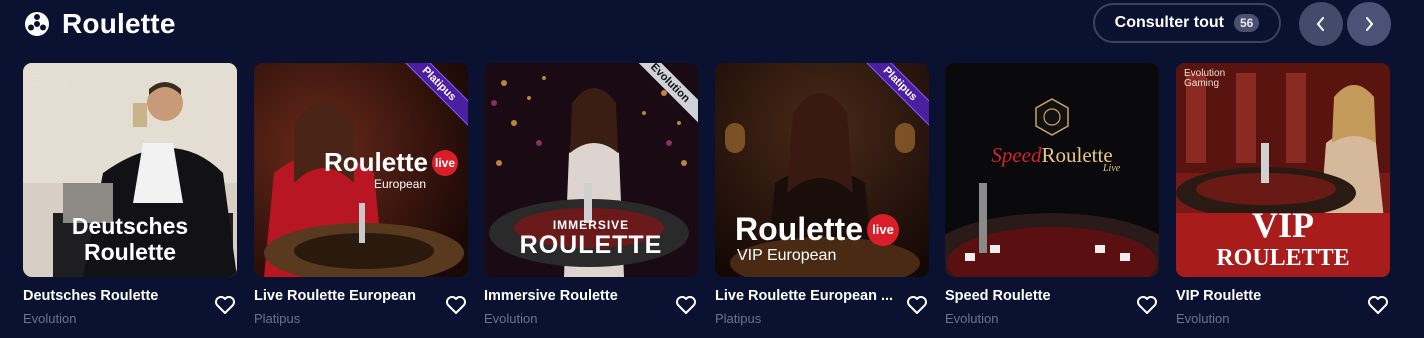 The width and height of the screenshot is (1424, 338). Describe the element at coordinates (400, 184) in the screenshot. I see `art-title-line2: European` at that location.